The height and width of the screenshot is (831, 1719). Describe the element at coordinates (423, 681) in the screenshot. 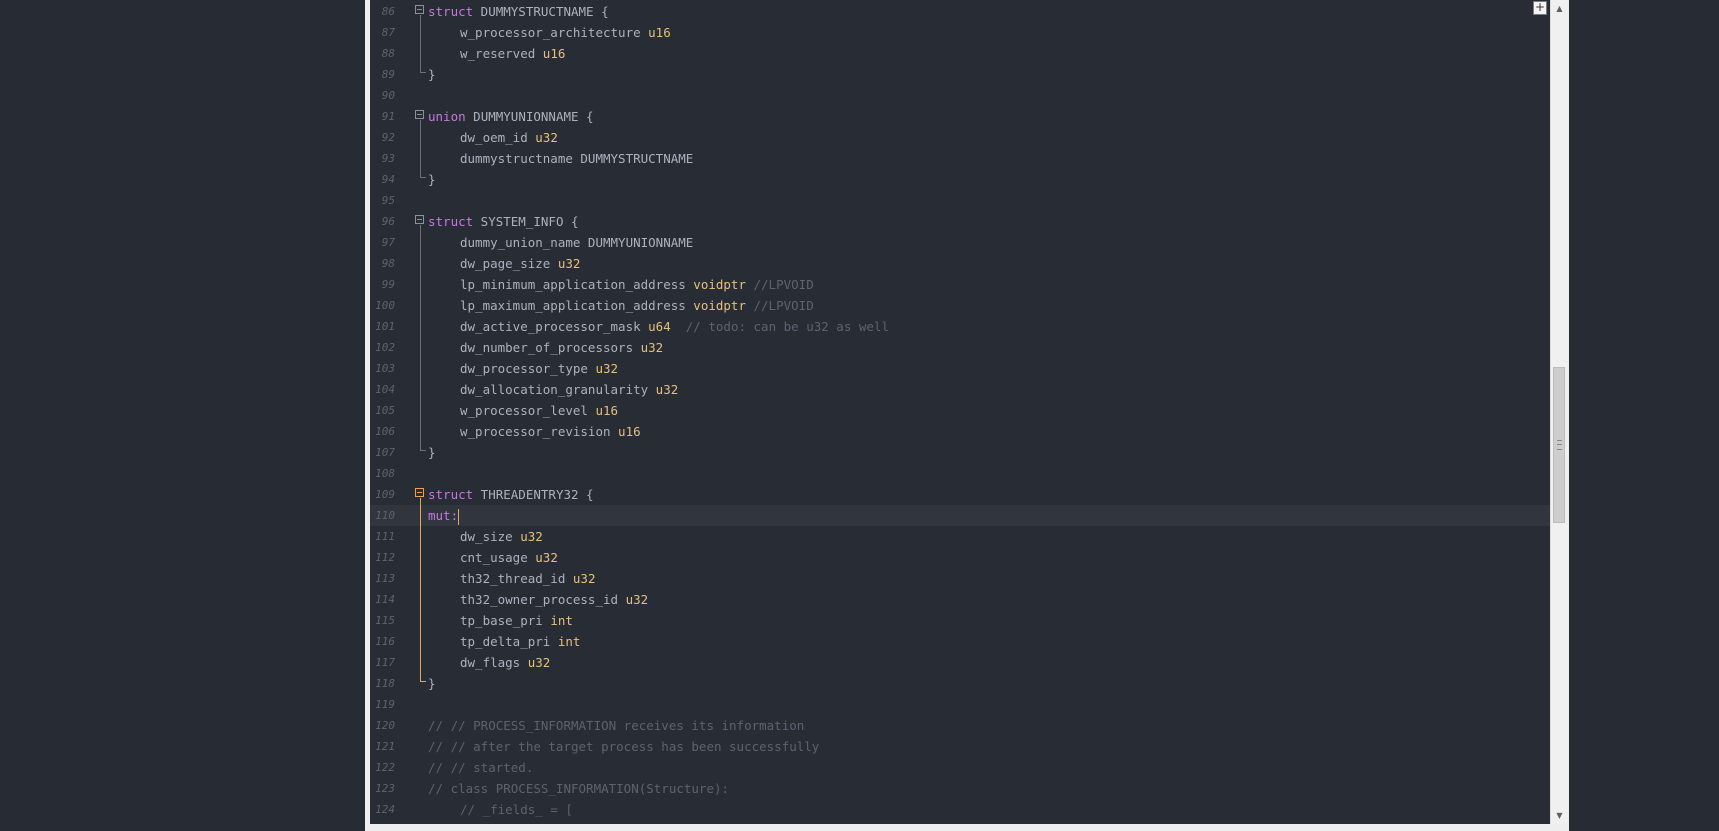

I see `fold-guide-end` at that location.